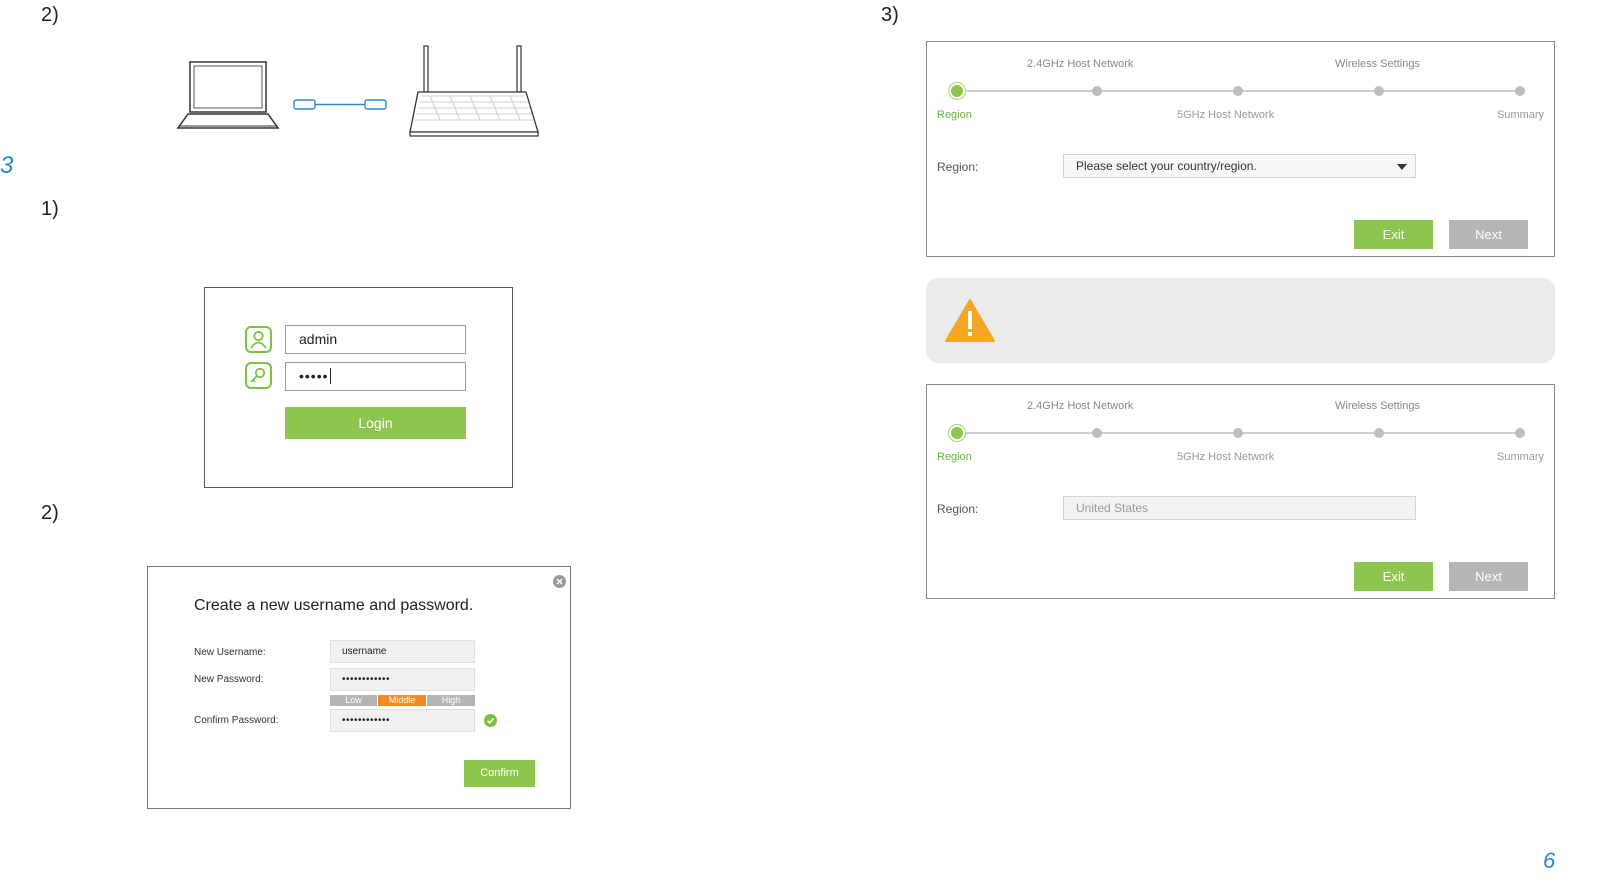  What do you see at coordinates (228, 95) in the screenshot?
I see `laptop-icon` at bounding box center [228, 95].